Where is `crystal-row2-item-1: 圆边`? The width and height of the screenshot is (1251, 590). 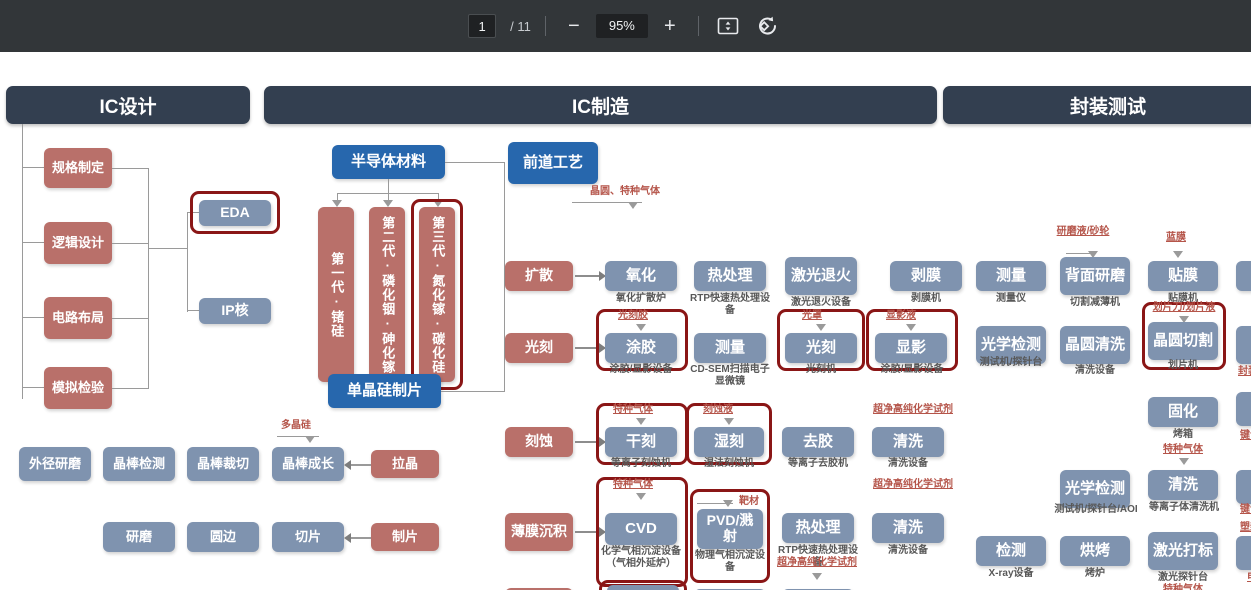
crystal-row2-item-1: 圆边 is located at coordinates (223, 537).